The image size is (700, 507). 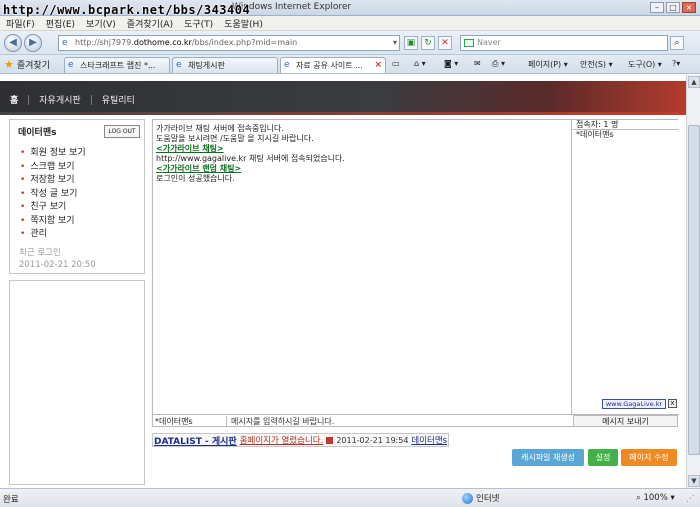 I want to click on post-time: 2011-02-21 19:54, so click(x=372, y=440).